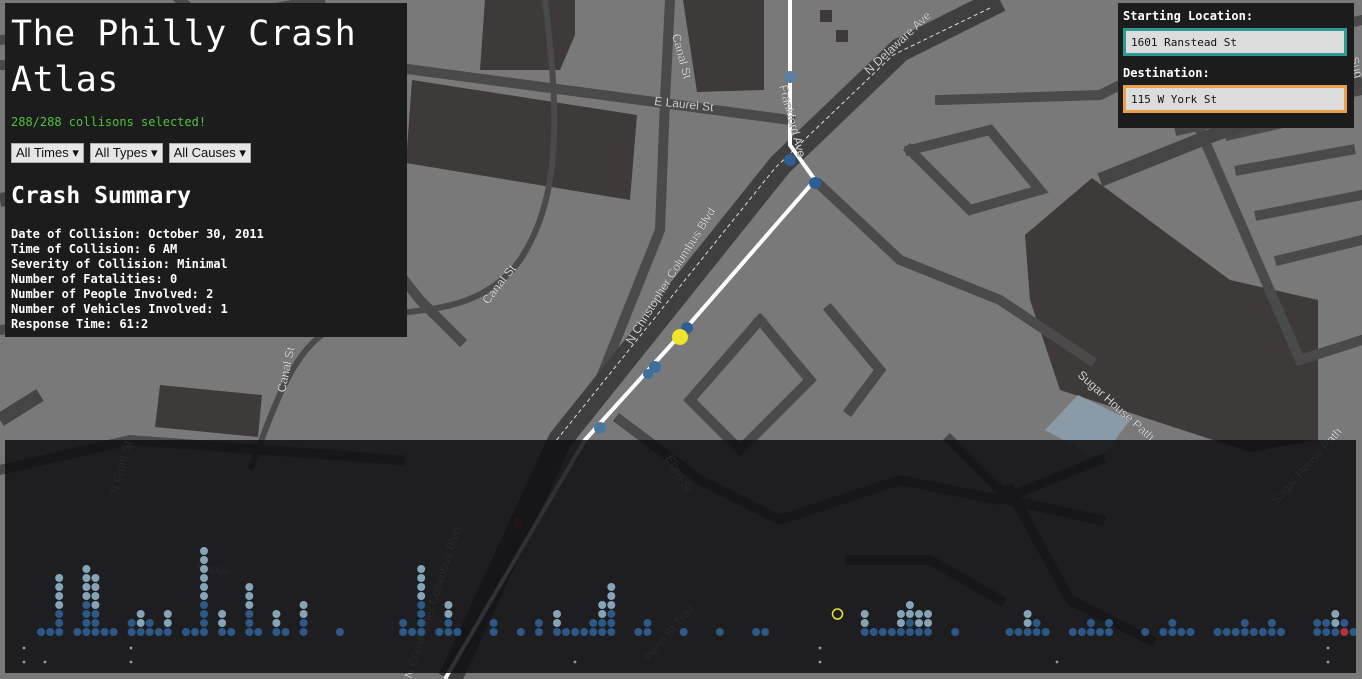 The width and height of the screenshot is (1362, 679). Describe the element at coordinates (47, 153) in the screenshot. I see `time-filter-dropdown: All Times ▾` at that location.